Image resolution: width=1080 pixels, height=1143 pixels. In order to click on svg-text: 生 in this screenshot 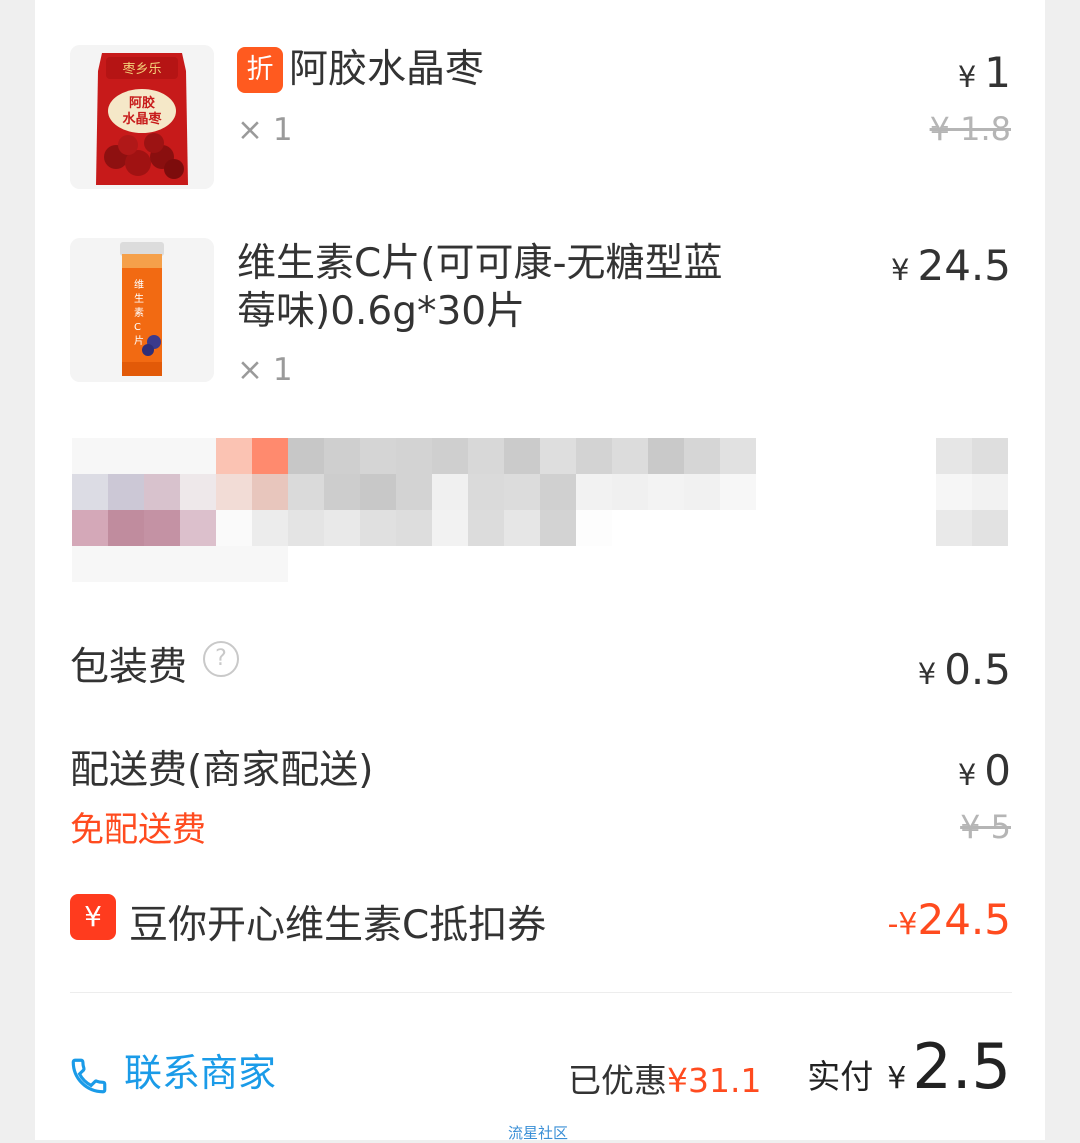, I will do `click(139, 298)`.